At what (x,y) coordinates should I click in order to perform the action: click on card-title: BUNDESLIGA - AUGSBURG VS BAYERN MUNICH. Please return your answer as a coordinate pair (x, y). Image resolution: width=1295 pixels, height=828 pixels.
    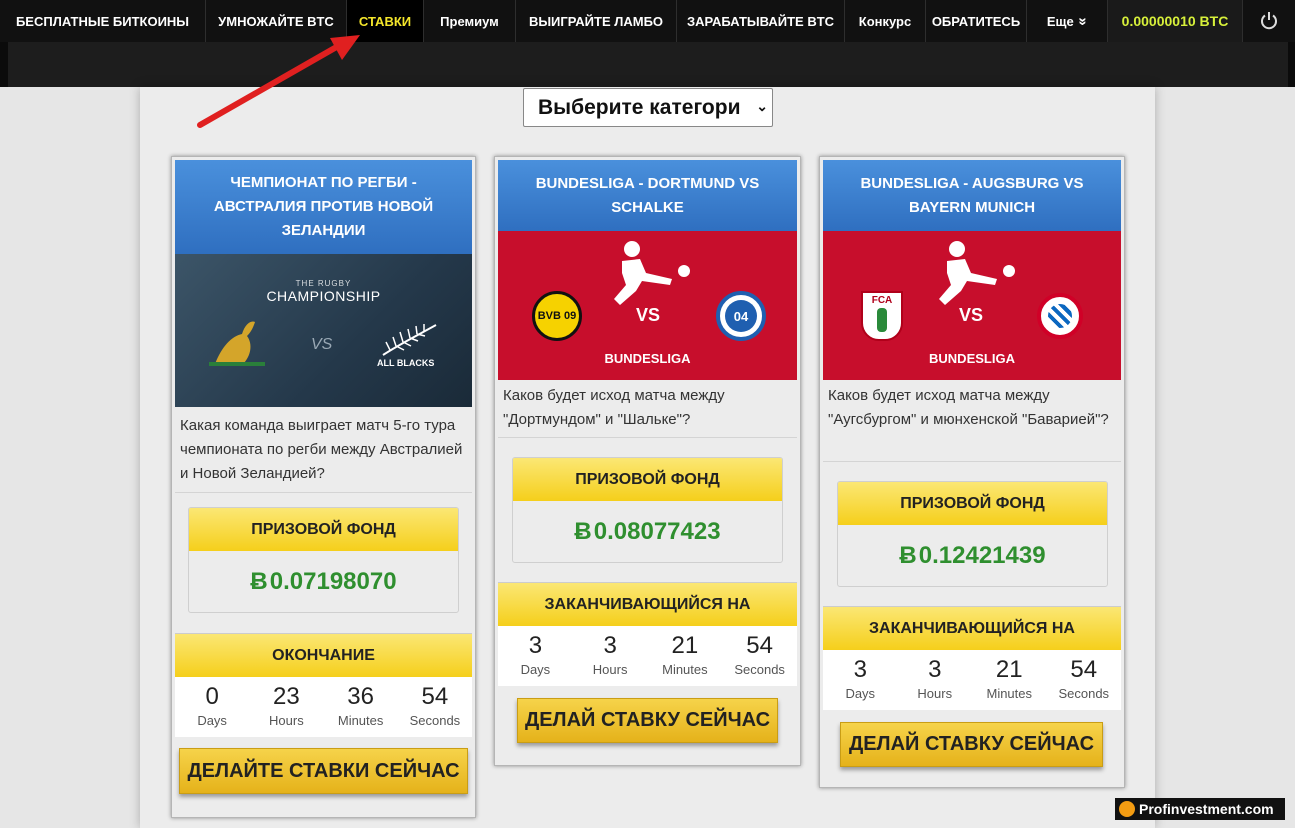
    Looking at the image, I should click on (972, 195).